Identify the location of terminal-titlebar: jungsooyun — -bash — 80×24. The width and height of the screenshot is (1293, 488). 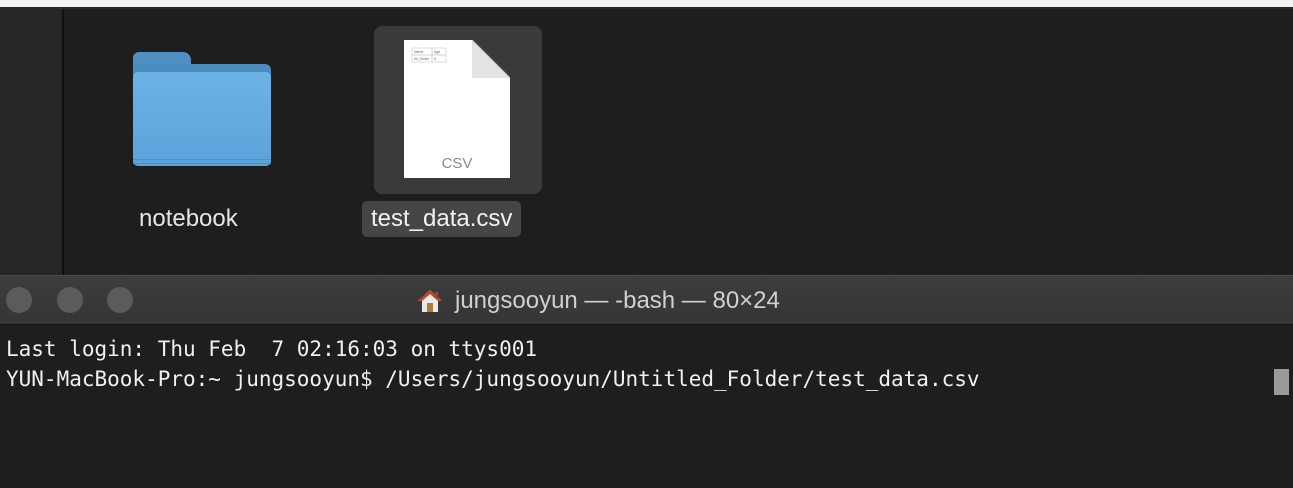
(646, 300).